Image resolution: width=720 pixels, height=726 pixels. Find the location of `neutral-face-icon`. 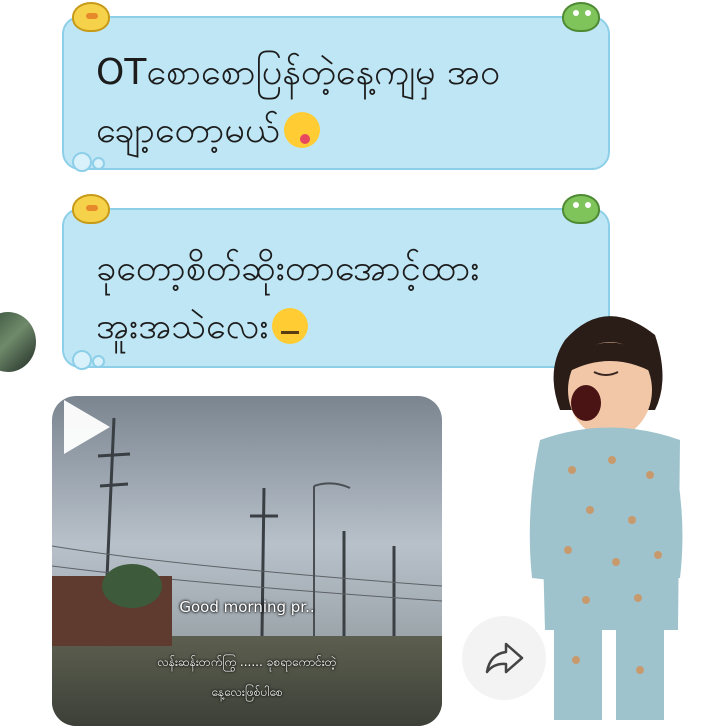

neutral-face-icon is located at coordinates (290, 326).